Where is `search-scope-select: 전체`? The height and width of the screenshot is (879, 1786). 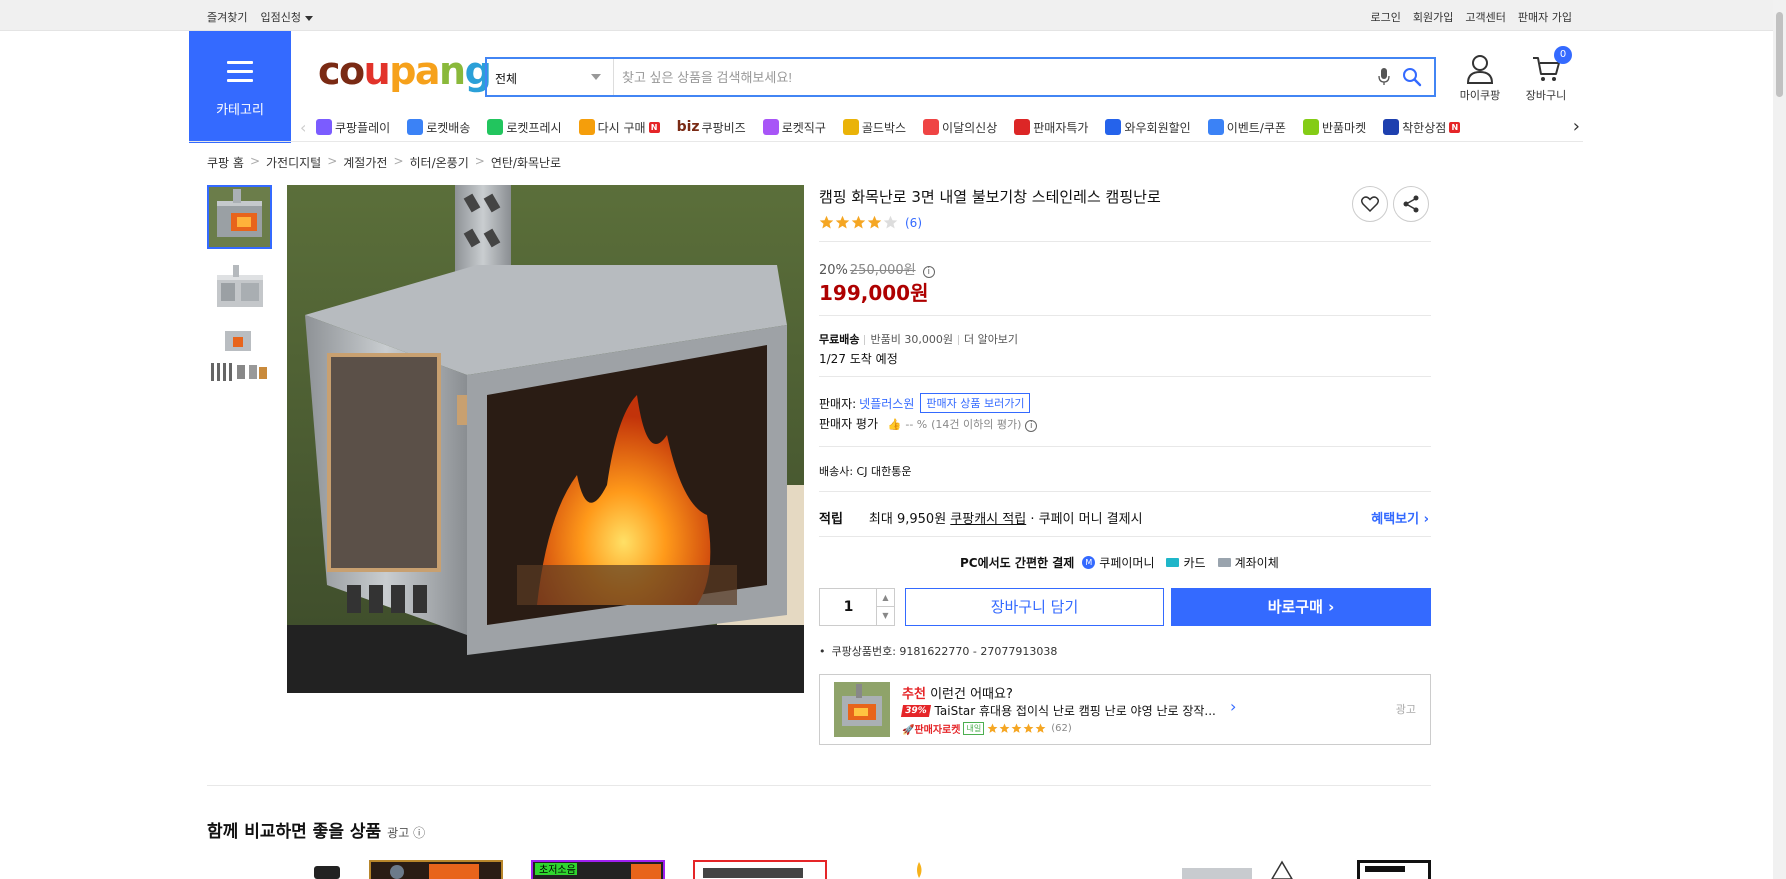
search-scope-select: 전체 is located at coordinates (550, 77).